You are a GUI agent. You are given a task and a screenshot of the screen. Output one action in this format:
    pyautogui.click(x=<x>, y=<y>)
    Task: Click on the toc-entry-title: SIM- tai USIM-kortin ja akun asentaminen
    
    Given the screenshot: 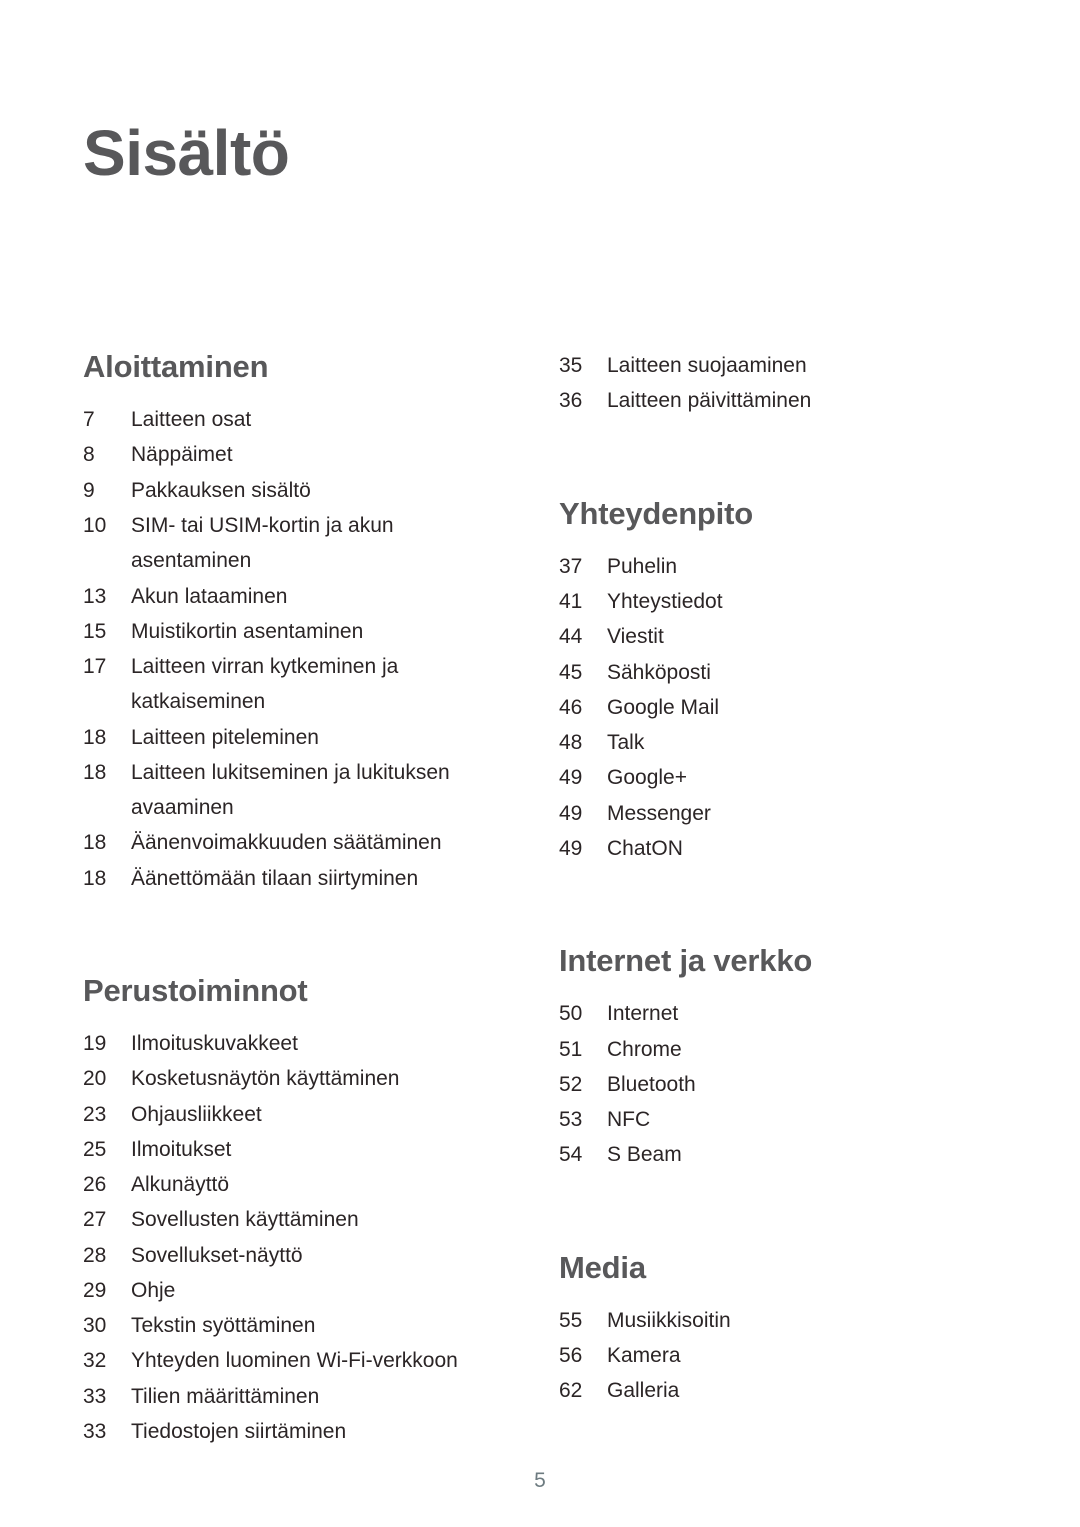 What is the action you would take?
    pyautogui.click(x=262, y=543)
    